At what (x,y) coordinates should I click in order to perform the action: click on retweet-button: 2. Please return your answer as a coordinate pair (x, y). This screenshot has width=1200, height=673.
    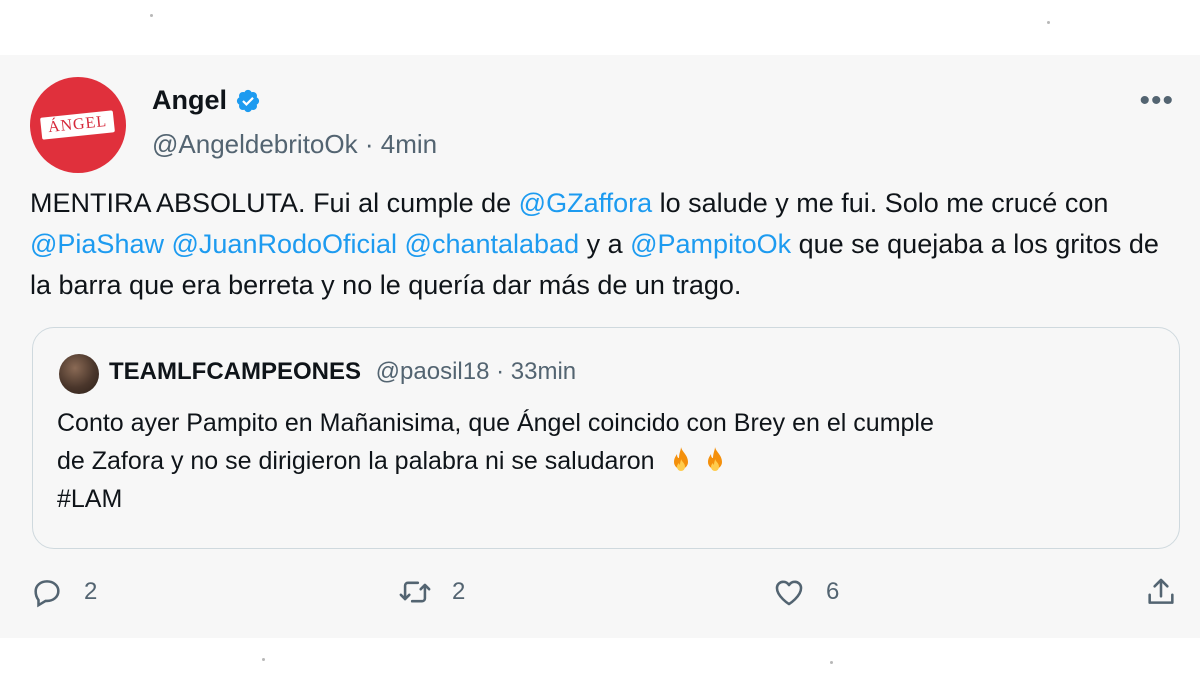
    Looking at the image, I should click on (431, 592).